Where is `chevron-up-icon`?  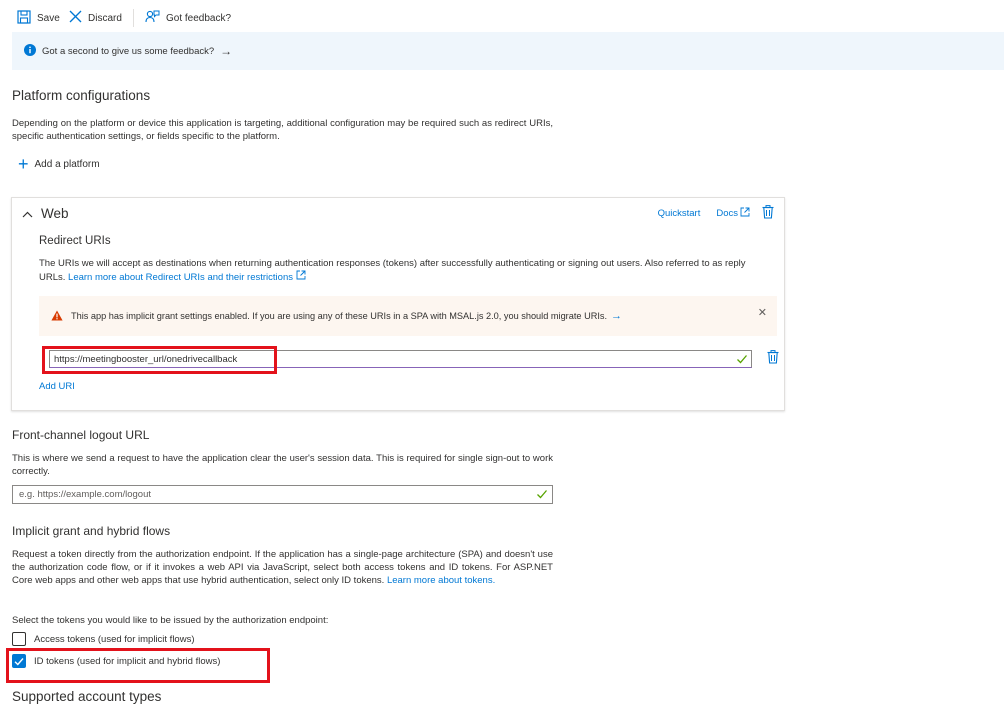
chevron-up-icon is located at coordinates (27, 213).